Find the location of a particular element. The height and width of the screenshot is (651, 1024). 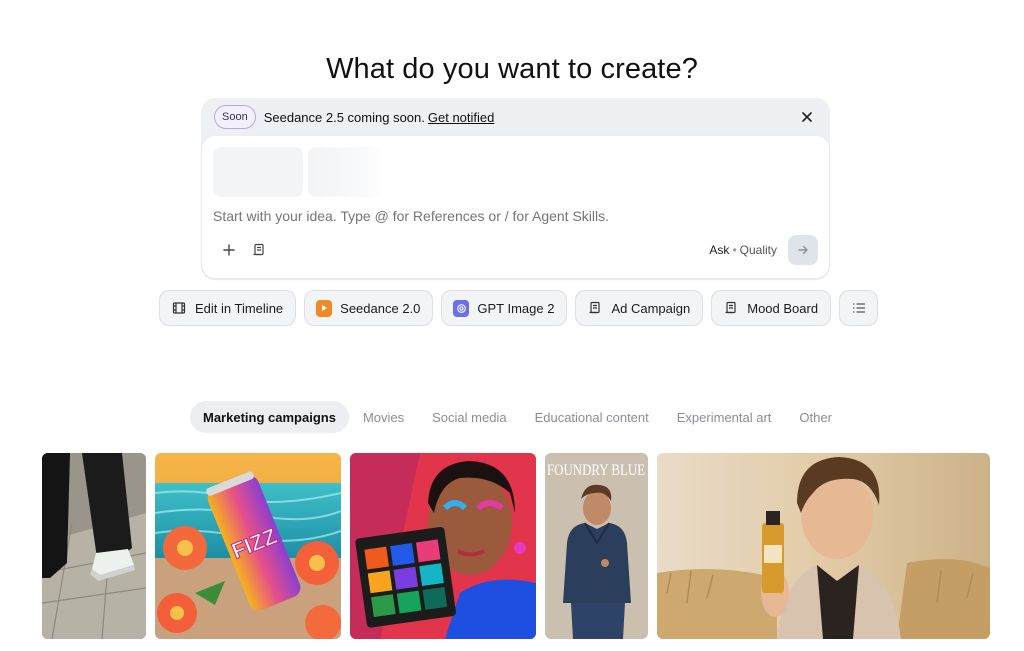

banner-text: Seedance 2.5 coming soon. is located at coordinates (344, 117).